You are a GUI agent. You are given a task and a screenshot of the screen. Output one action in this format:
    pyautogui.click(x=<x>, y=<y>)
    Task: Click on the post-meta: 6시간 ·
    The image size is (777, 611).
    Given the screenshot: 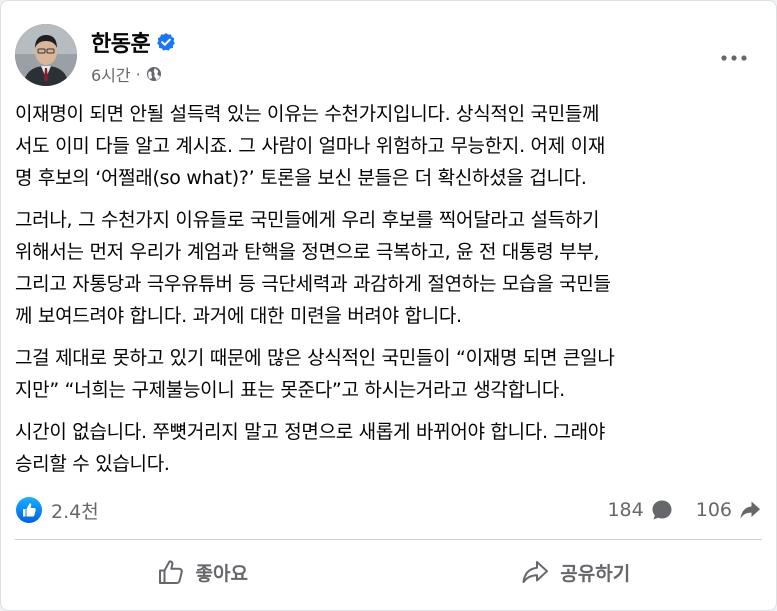 What is the action you would take?
    pyautogui.click(x=126, y=74)
    